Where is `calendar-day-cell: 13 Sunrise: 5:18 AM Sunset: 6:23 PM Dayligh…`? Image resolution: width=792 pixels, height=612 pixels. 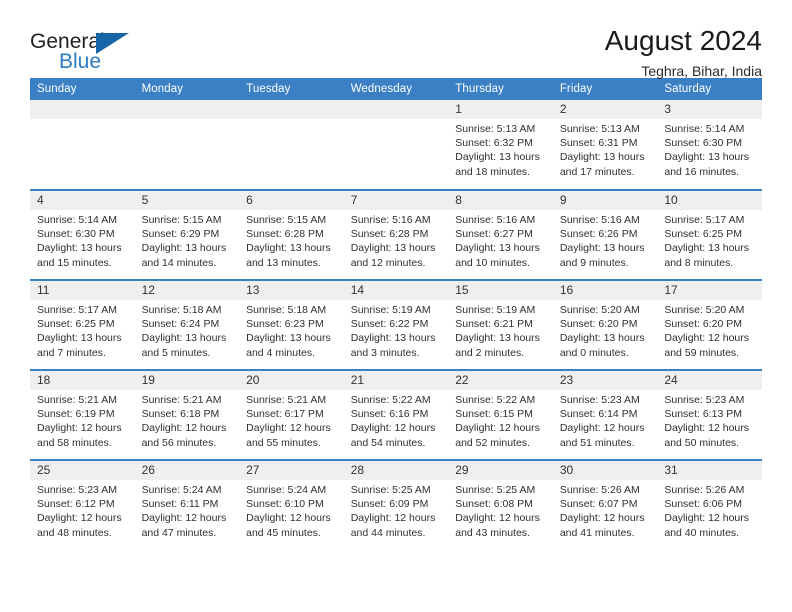 calendar-day-cell: 13 Sunrise: 5:18 AM Sunset: 6:23 PM Dayligh… is located at coordinates (291, 324).